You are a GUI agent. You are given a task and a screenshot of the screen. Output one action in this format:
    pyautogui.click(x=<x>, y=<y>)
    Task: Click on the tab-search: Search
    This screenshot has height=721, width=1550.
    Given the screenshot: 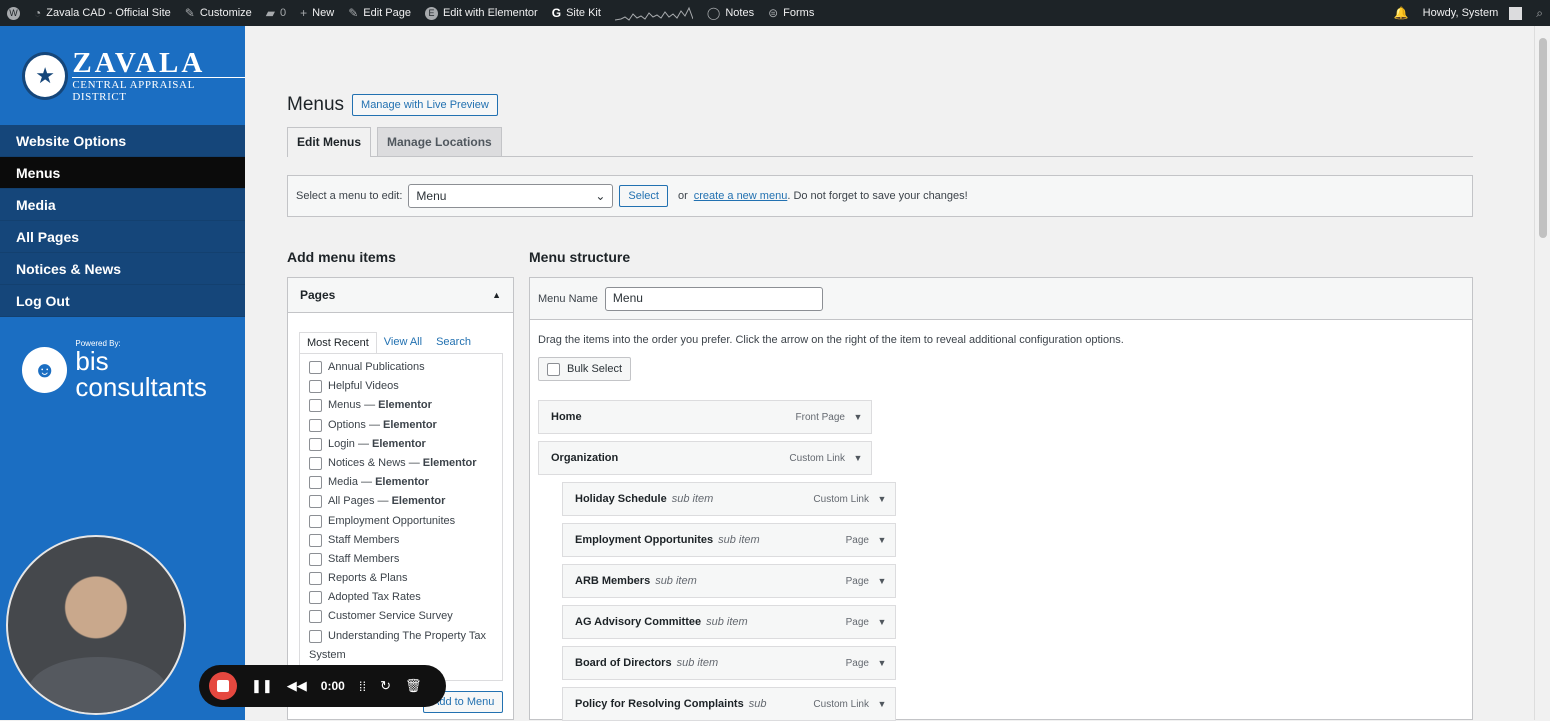 What is the action you would take?
    pyautogui.click(x=453, y=343)
    